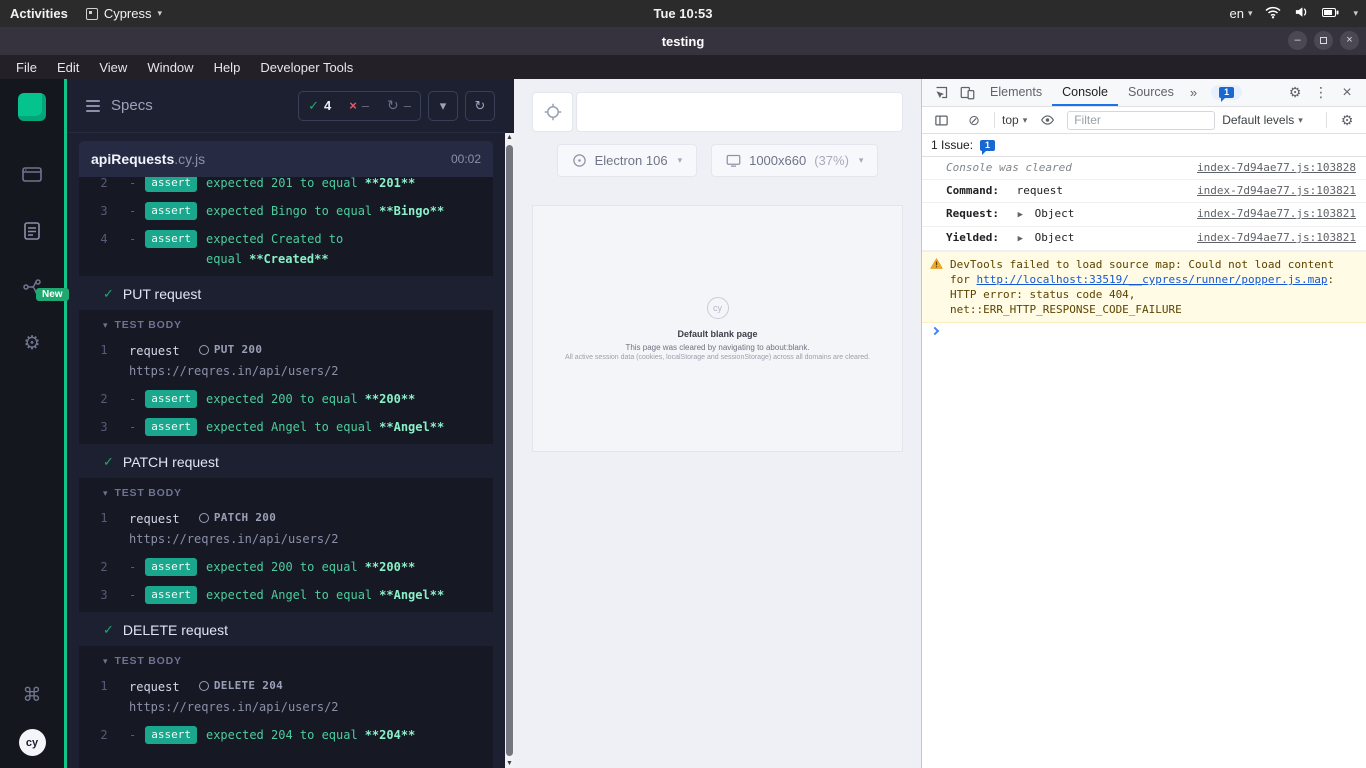 The image size is (1366, 768). What do you see at coordinates (1085, 92) in the screenshot?
I see `tab-console: Console` at bounding box center [1085, 92].